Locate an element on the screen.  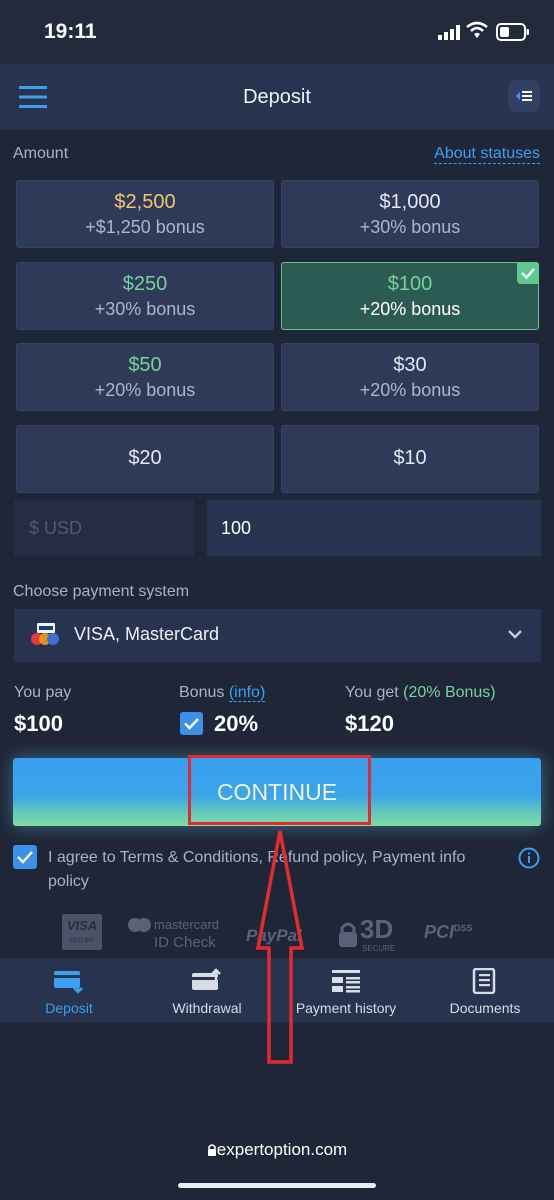
you-get-label-group: You get (20% Bonus) is located at coordinates (420, 693).